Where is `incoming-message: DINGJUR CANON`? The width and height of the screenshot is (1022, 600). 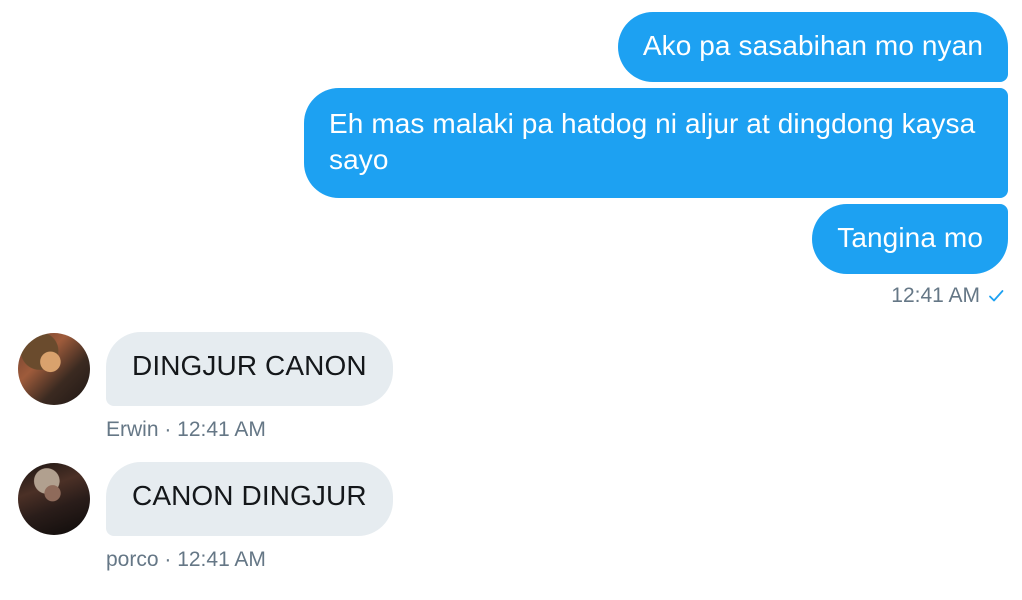
incoming-message: DINGJUR CANON is located at coordinates (249, 369).